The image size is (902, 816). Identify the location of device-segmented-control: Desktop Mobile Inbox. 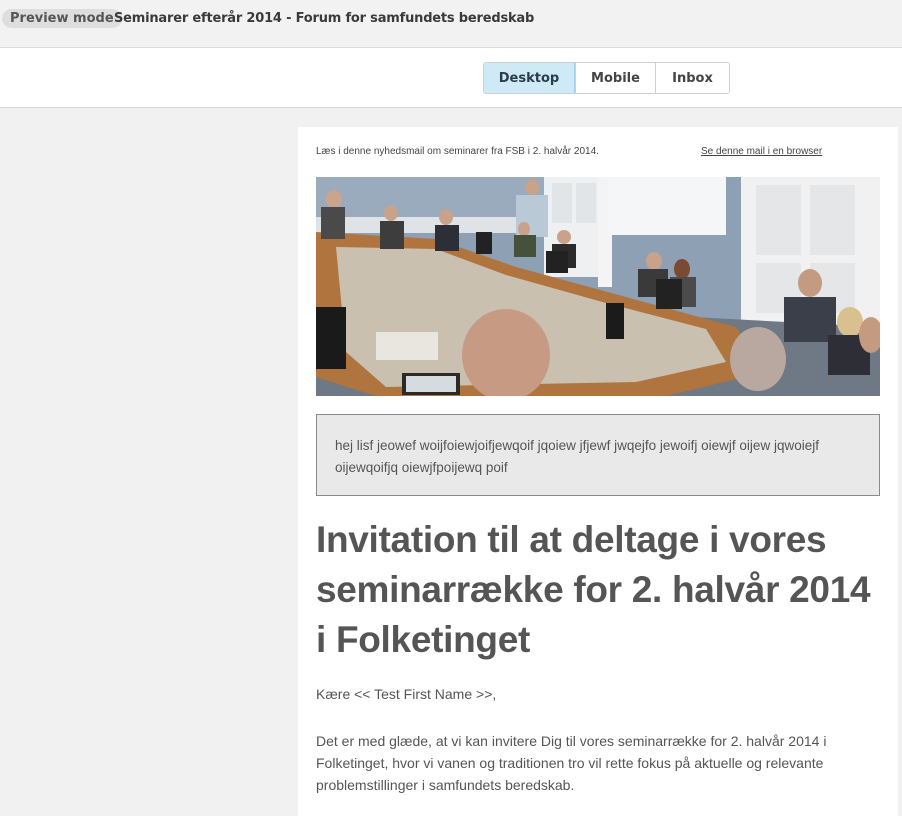
(606, 78).